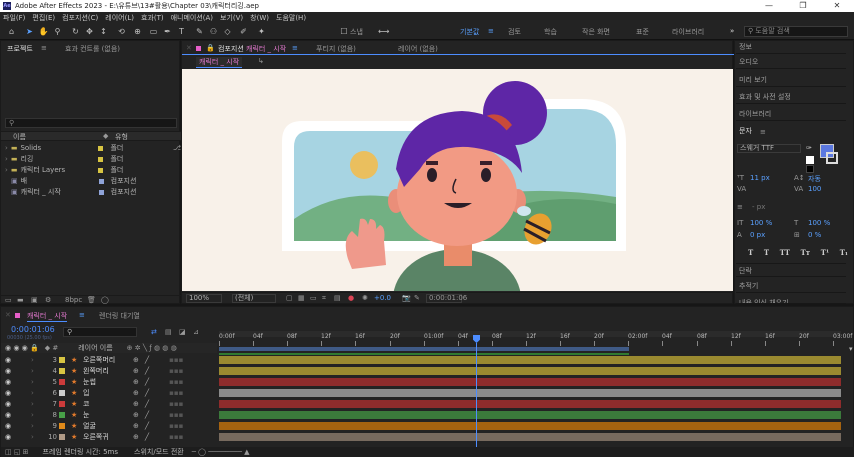 Image resolution: width=854 pixels, height=457 pixels. I want to click on panel-content-aware-fill: 내용 인식 채우기, so click(791, 300).